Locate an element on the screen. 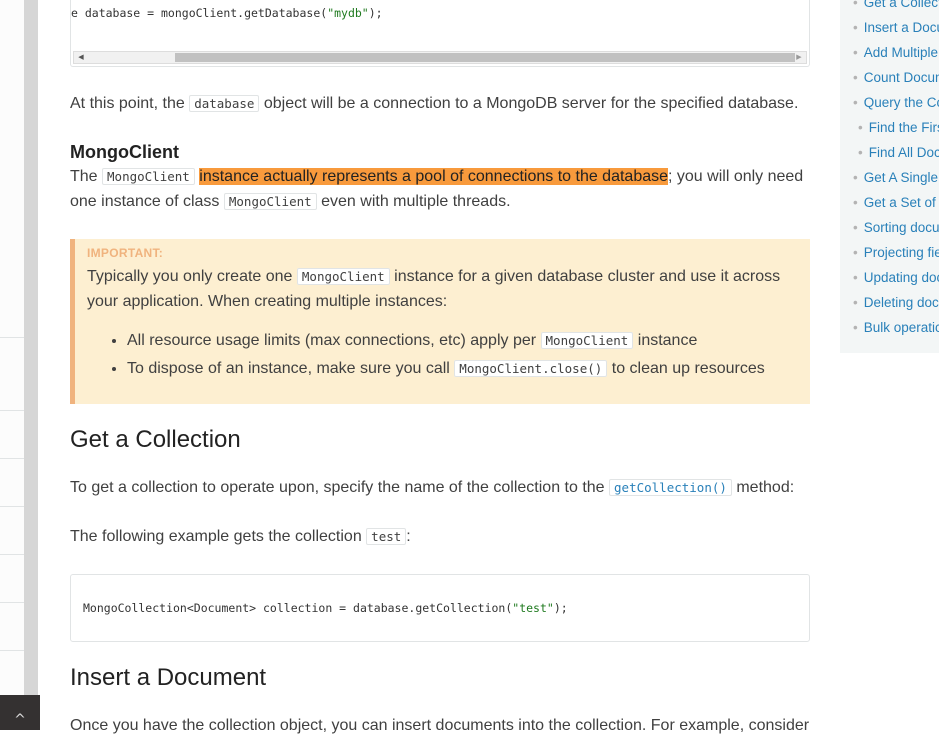  inline-code: MongoClient.close() is located at coordinates (531, 368).